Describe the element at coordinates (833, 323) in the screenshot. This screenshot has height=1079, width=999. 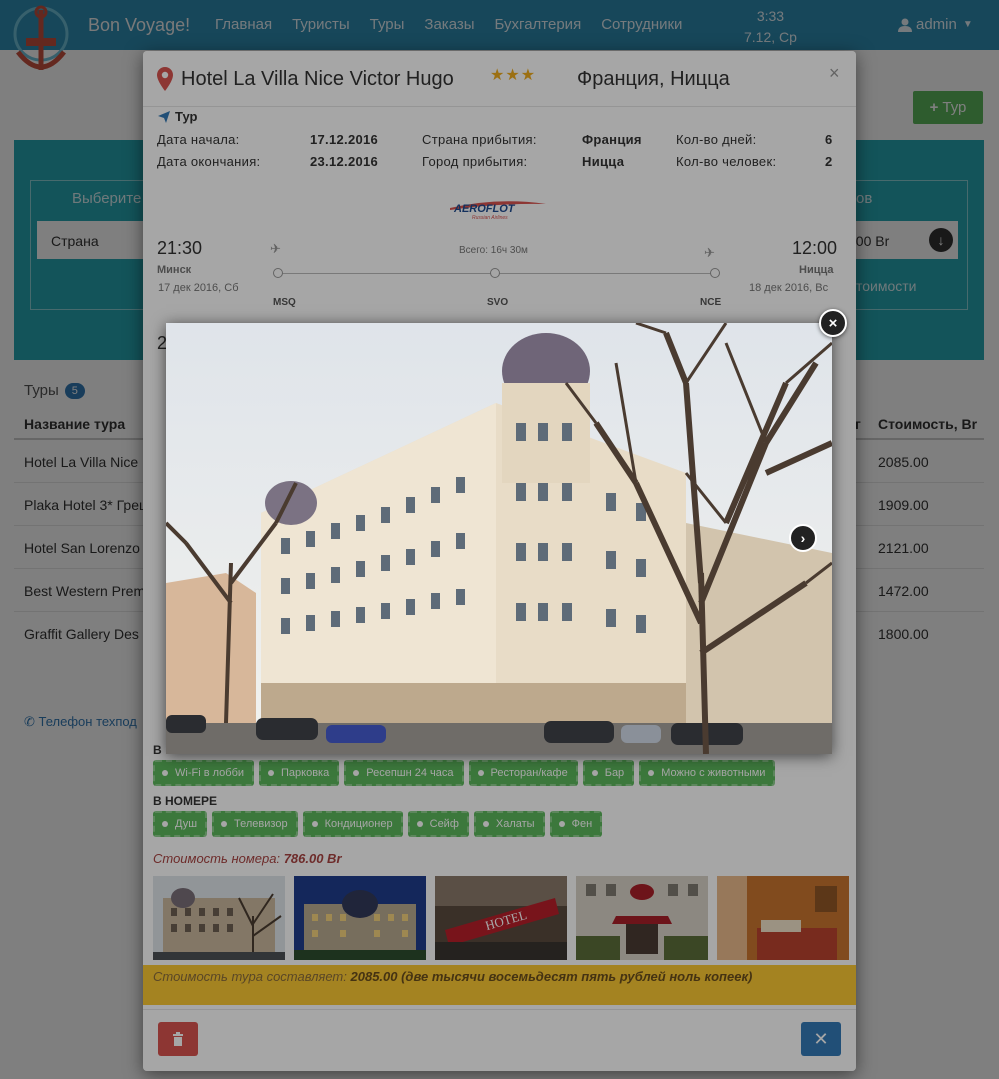
I see `lightbox-close-button: ×` at that location.